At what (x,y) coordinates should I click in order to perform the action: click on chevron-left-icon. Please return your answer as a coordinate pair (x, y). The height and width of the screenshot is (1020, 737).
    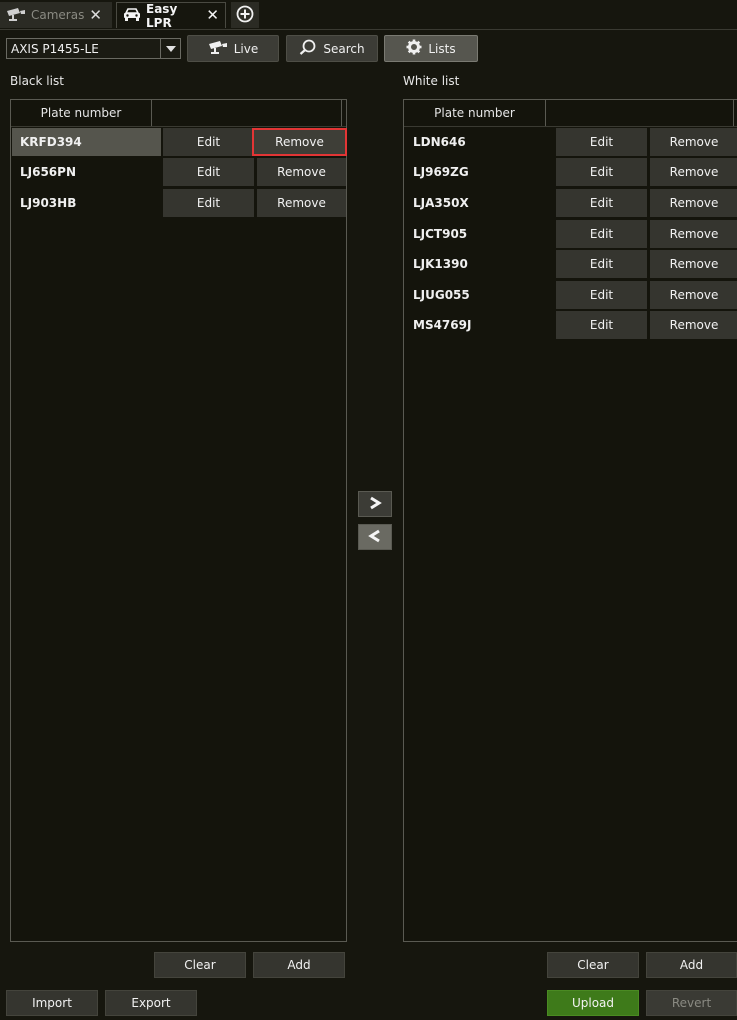
    Looking at the image, I should click on (375, 537).